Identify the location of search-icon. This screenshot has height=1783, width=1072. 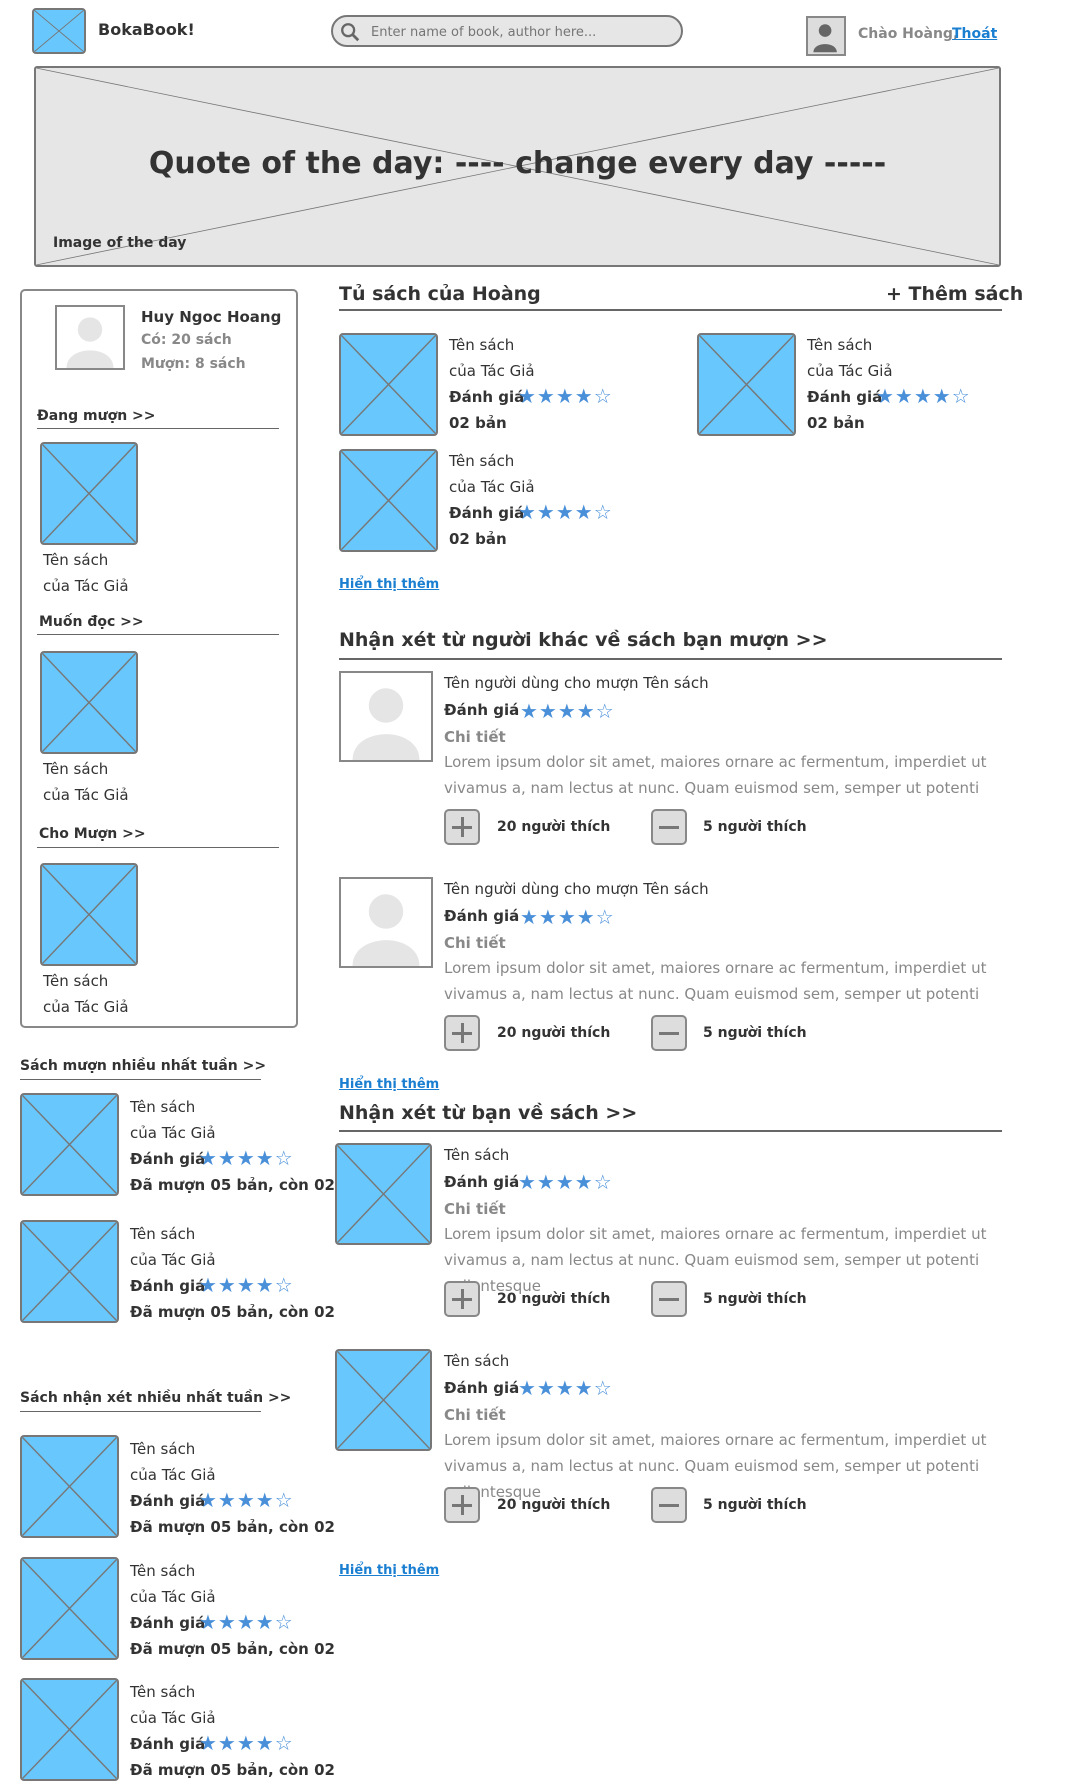
(350, 32).